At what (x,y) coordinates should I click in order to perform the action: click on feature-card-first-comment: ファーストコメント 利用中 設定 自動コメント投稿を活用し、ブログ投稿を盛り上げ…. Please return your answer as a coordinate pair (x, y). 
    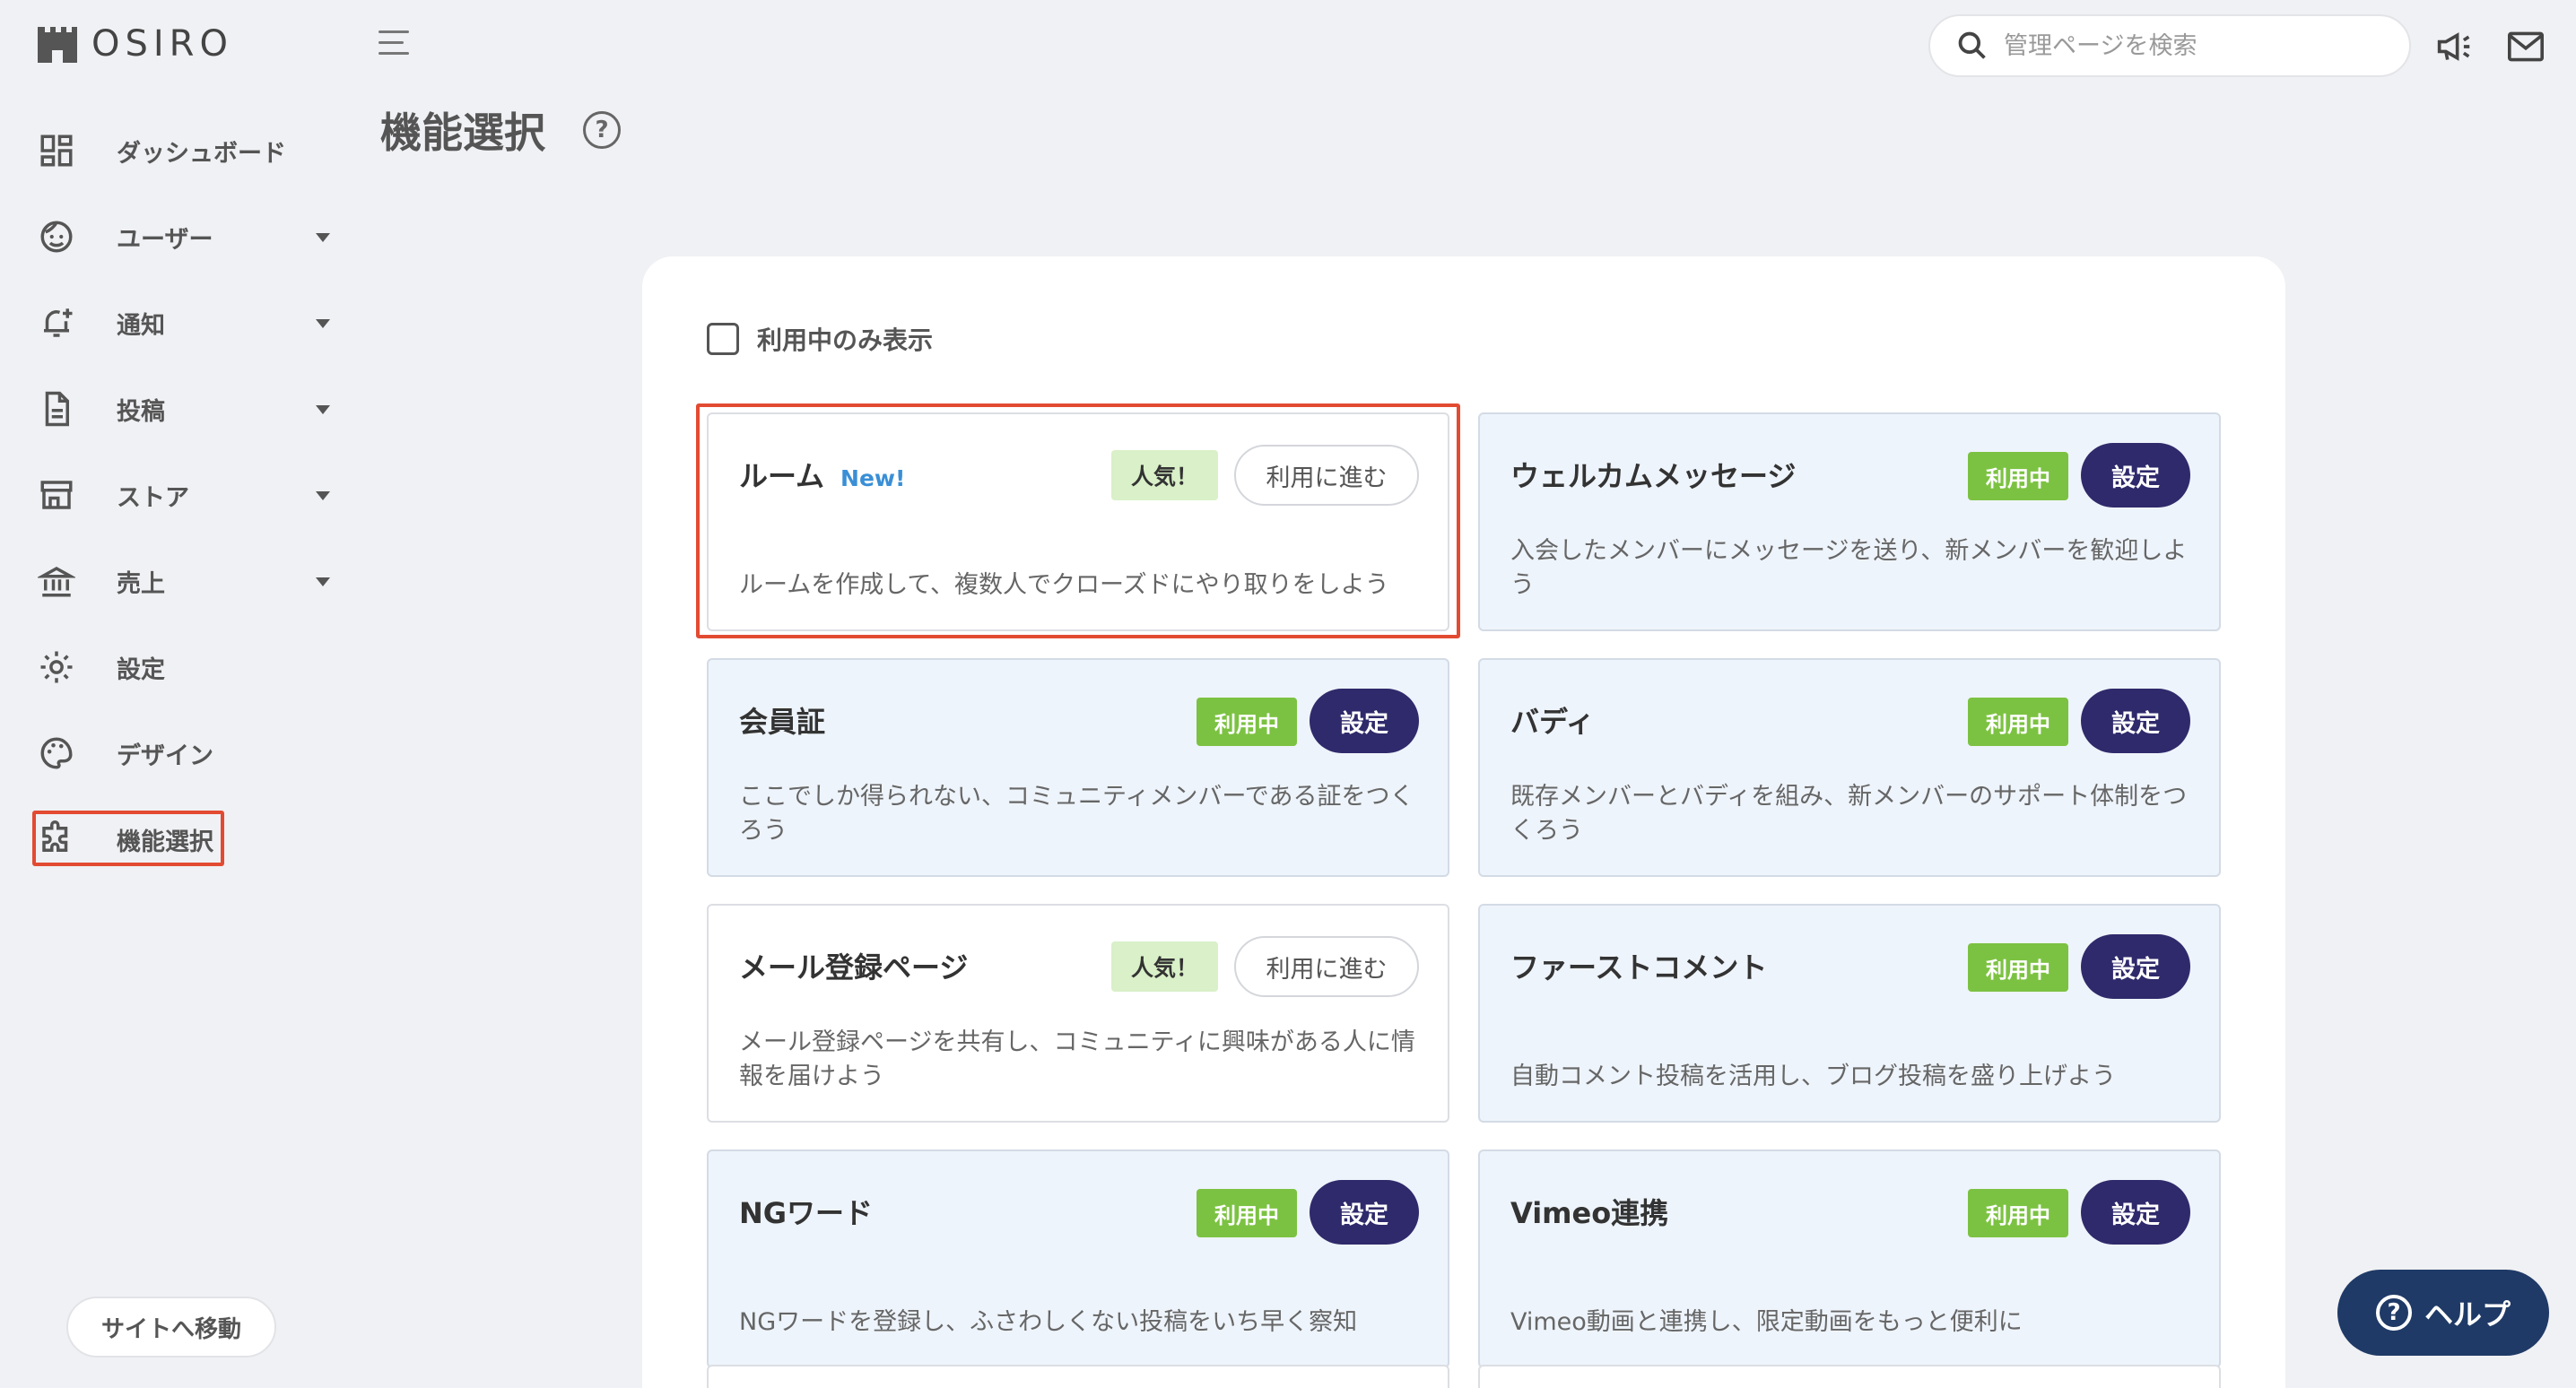
    Looking at the image, I should click on (1849, 1013).